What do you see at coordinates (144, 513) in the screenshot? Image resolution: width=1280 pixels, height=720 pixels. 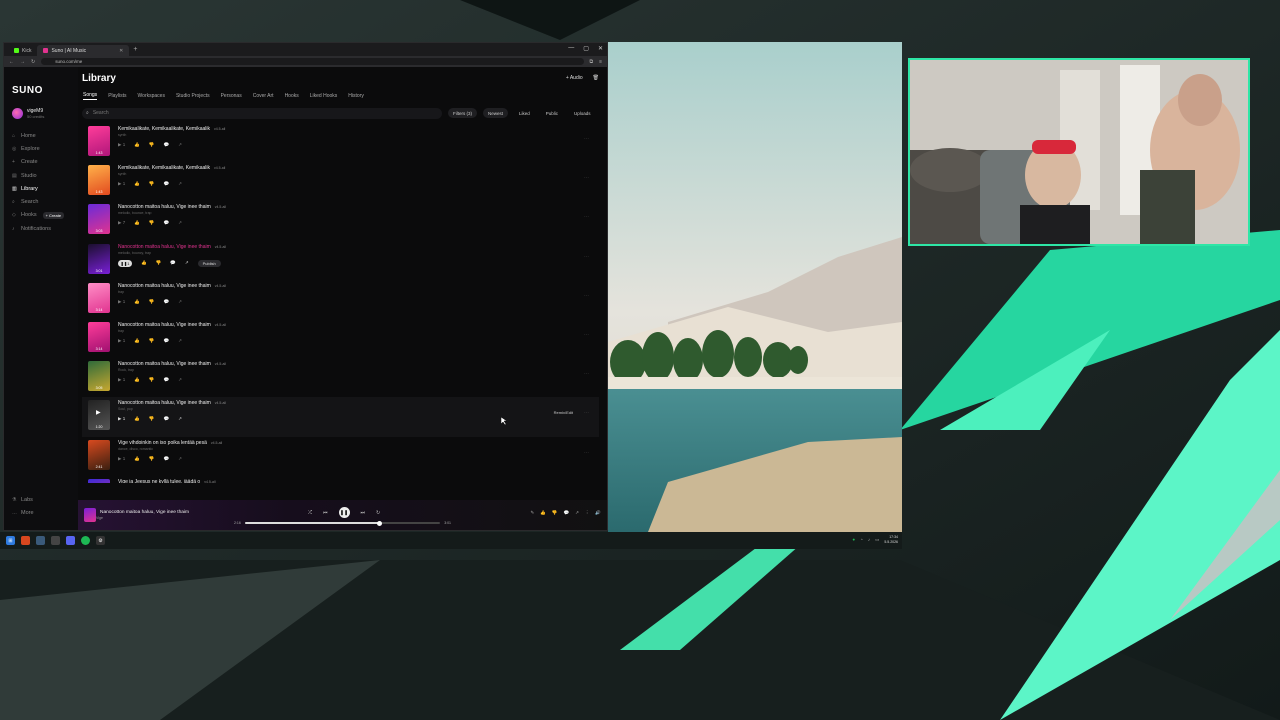 I see `player-title: Nanocotton maitoa haluu, Vige inee thaim` at bounding box center [144, 513].